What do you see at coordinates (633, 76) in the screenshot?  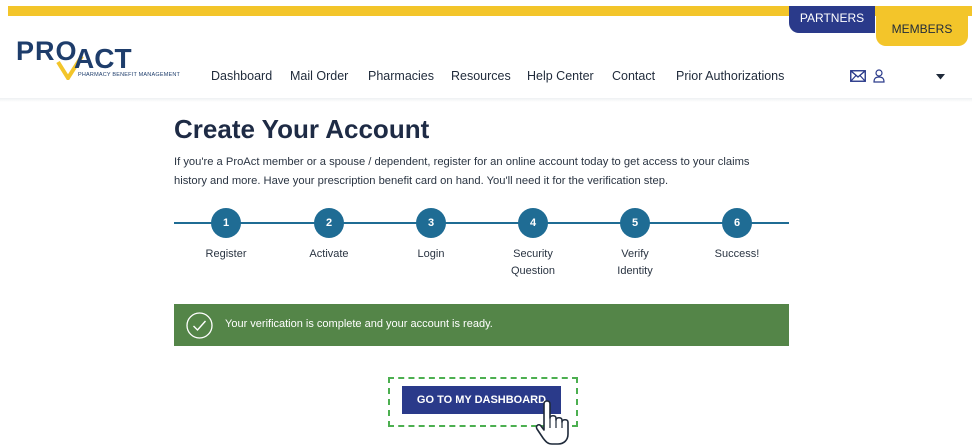 I see `nav-contact: Contact` at bounding box center [633, 76].